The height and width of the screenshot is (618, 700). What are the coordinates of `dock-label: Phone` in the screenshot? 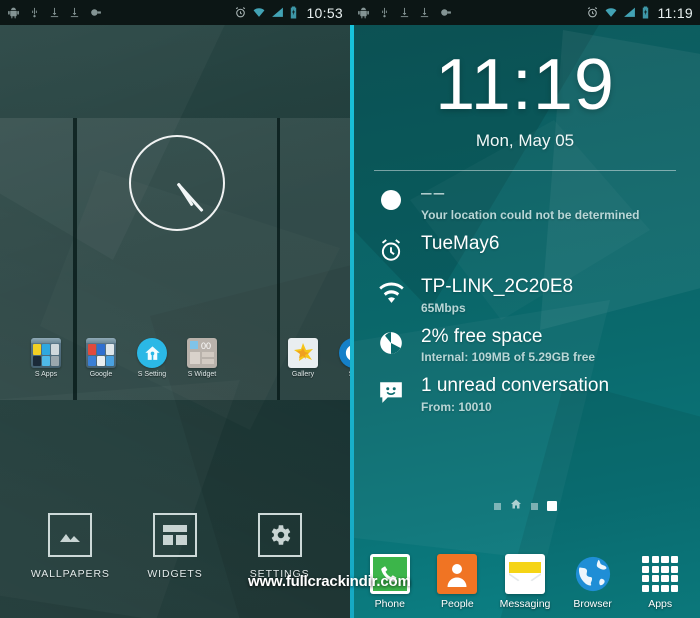 It's located at (389, 604).